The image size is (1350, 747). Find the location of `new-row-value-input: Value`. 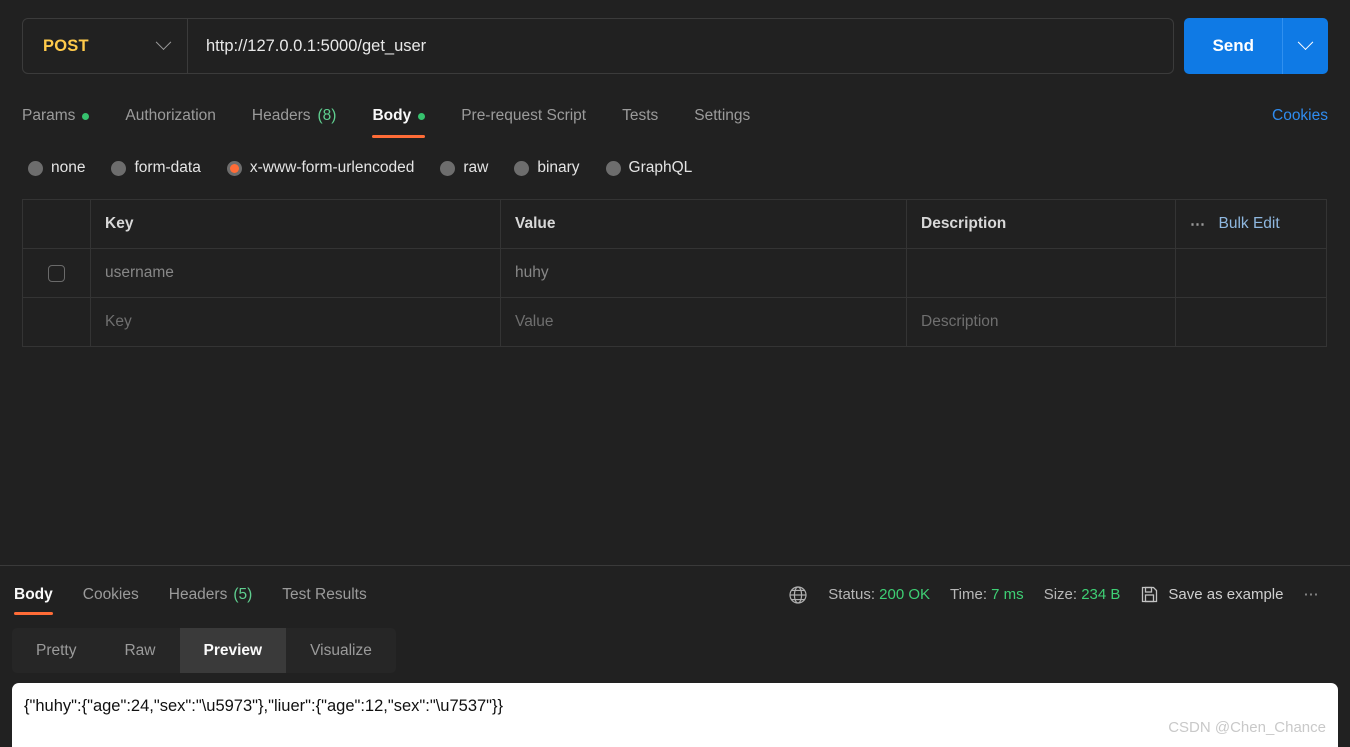

new-row-value-input: Value is located at coordinates (704, 322).